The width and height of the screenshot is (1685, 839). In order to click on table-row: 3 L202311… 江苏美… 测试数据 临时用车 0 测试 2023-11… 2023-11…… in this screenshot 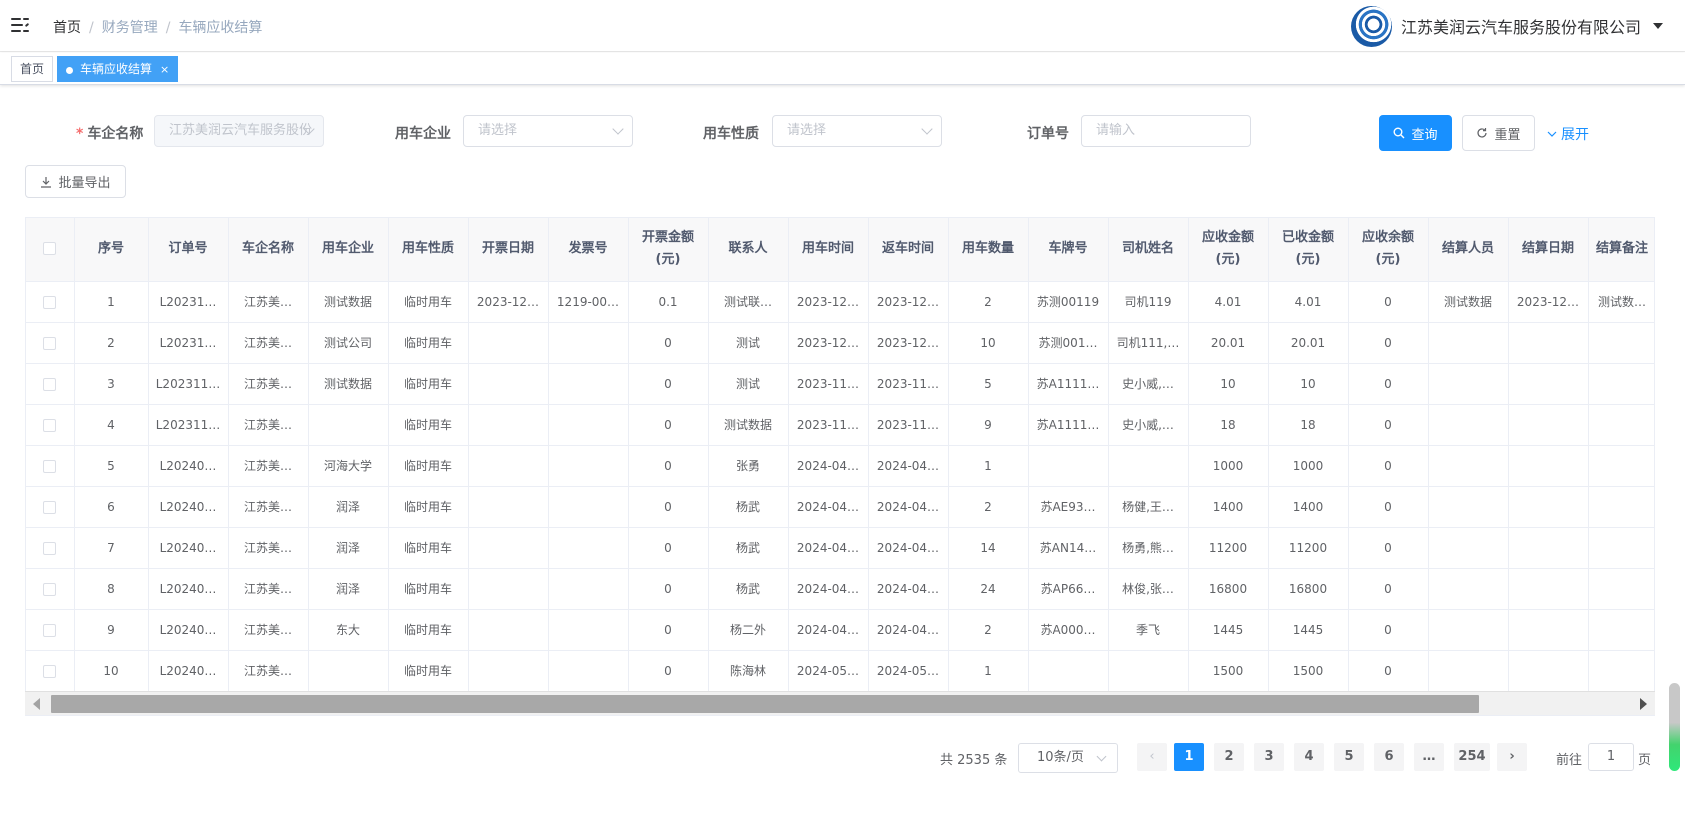, I will do `click(840, 384)`.